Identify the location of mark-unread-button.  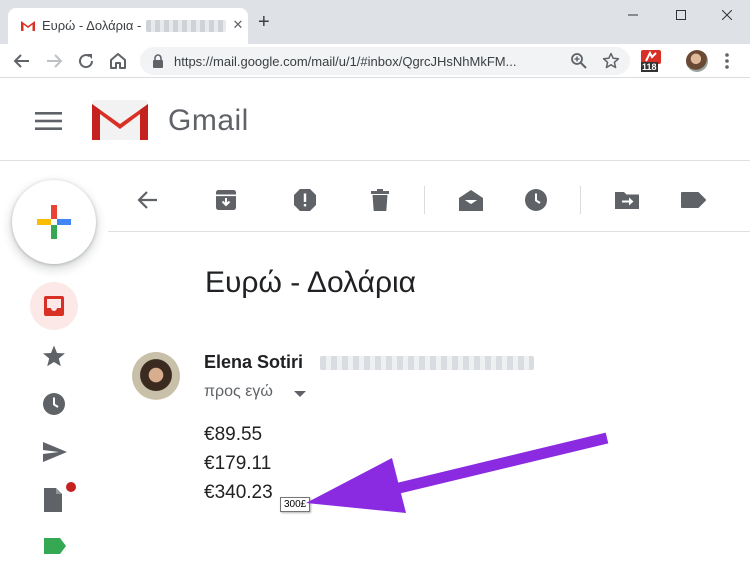
(470, 200).